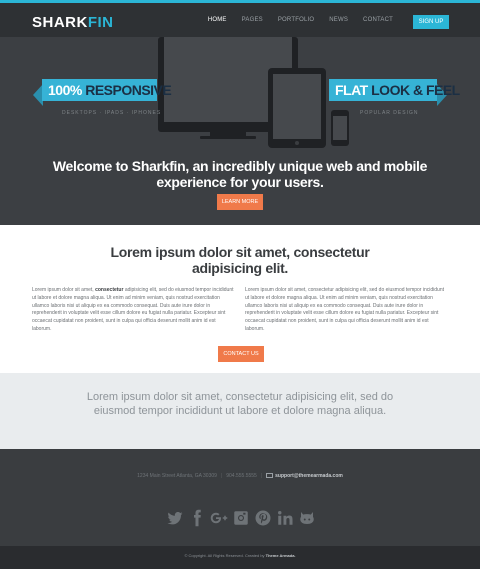  I want to click on nav-home: HOME, so click(217, 20).